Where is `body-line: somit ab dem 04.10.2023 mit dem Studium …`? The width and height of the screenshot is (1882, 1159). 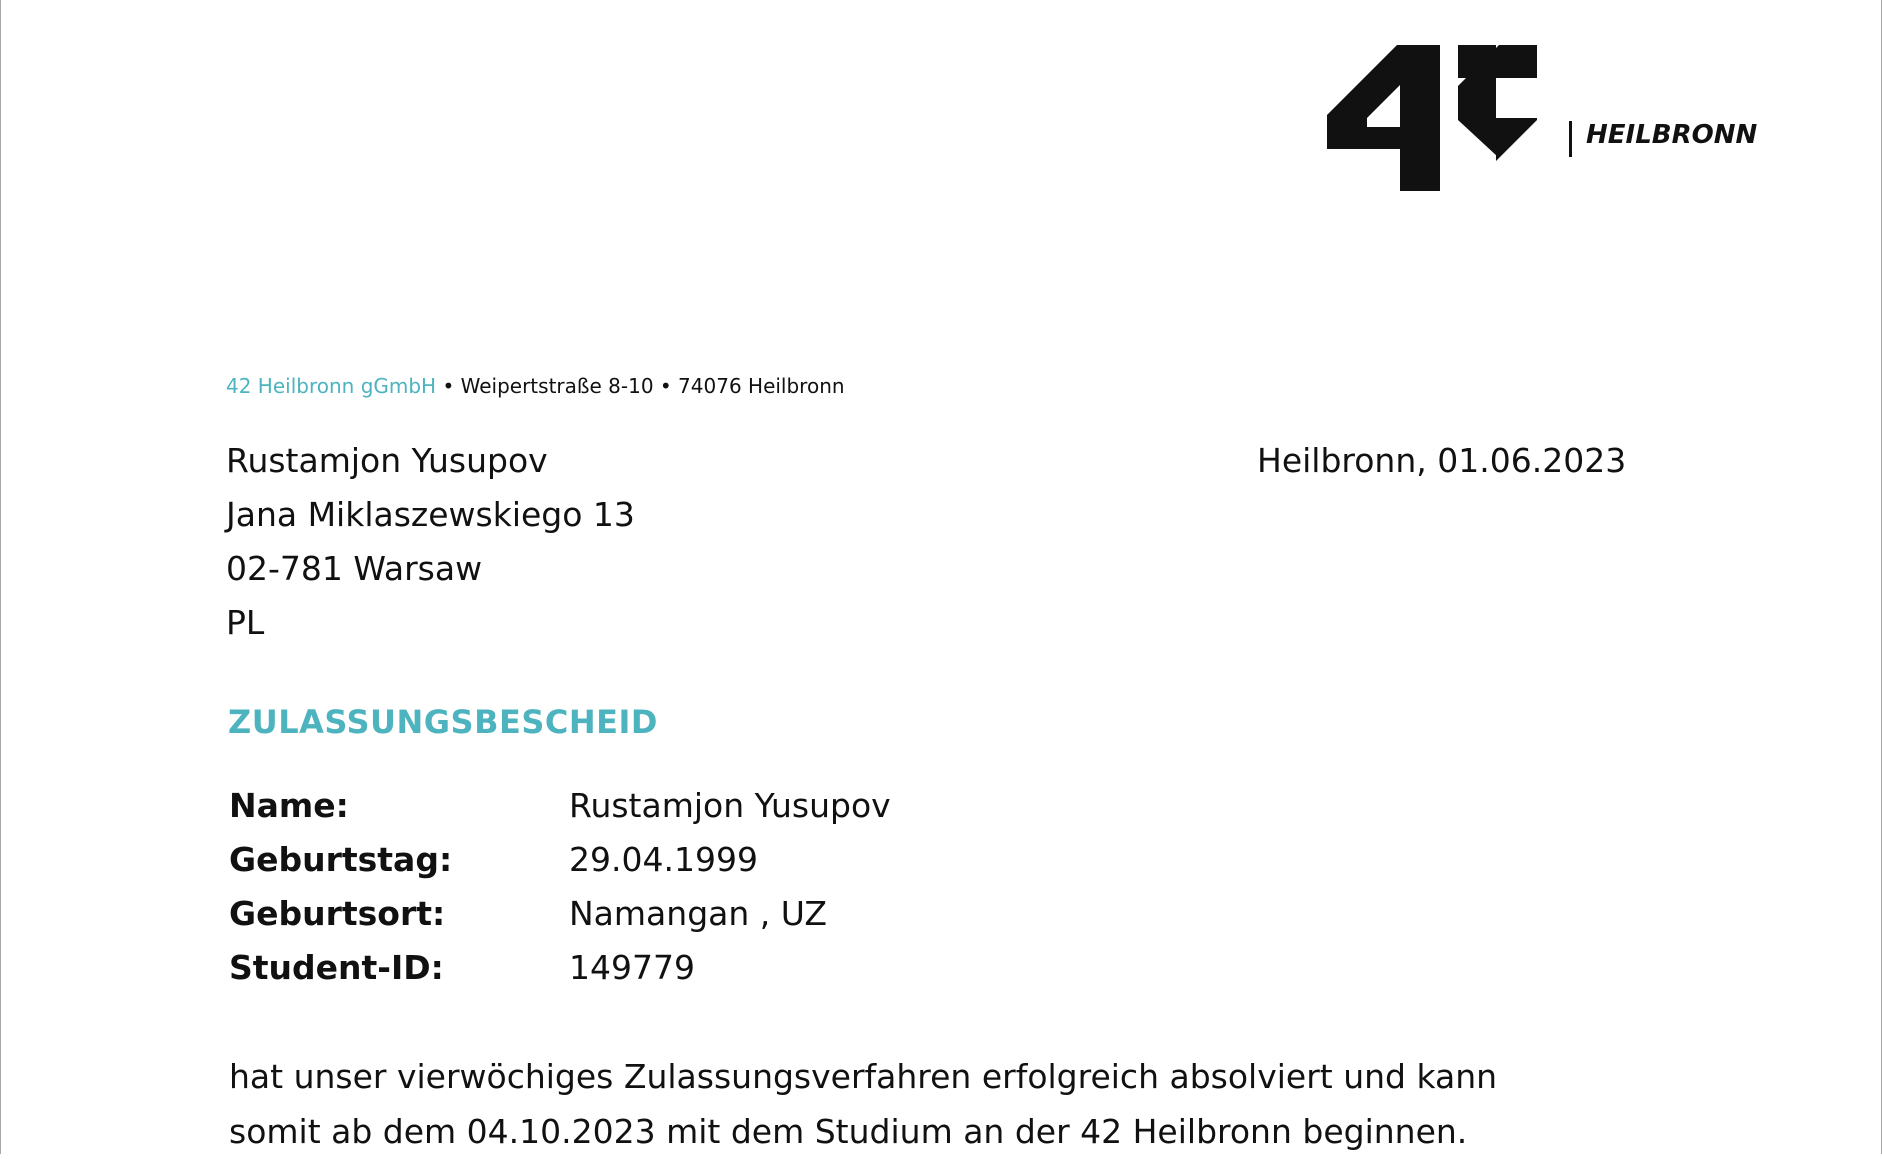
body-line: somit ab dem 04.10.2023 mit dem Studium … is located at coordinates (848, 1131).